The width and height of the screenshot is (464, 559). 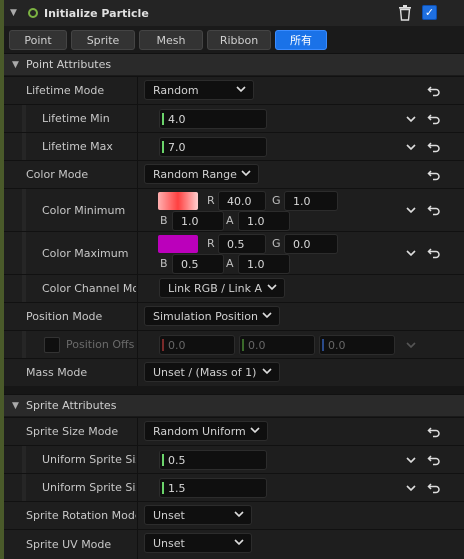 What do you see at coordinates (205, 372) in the screenshot?
I see `dropdown-value: Unset / (Mass of 1)` at bounding box center [205, 372].